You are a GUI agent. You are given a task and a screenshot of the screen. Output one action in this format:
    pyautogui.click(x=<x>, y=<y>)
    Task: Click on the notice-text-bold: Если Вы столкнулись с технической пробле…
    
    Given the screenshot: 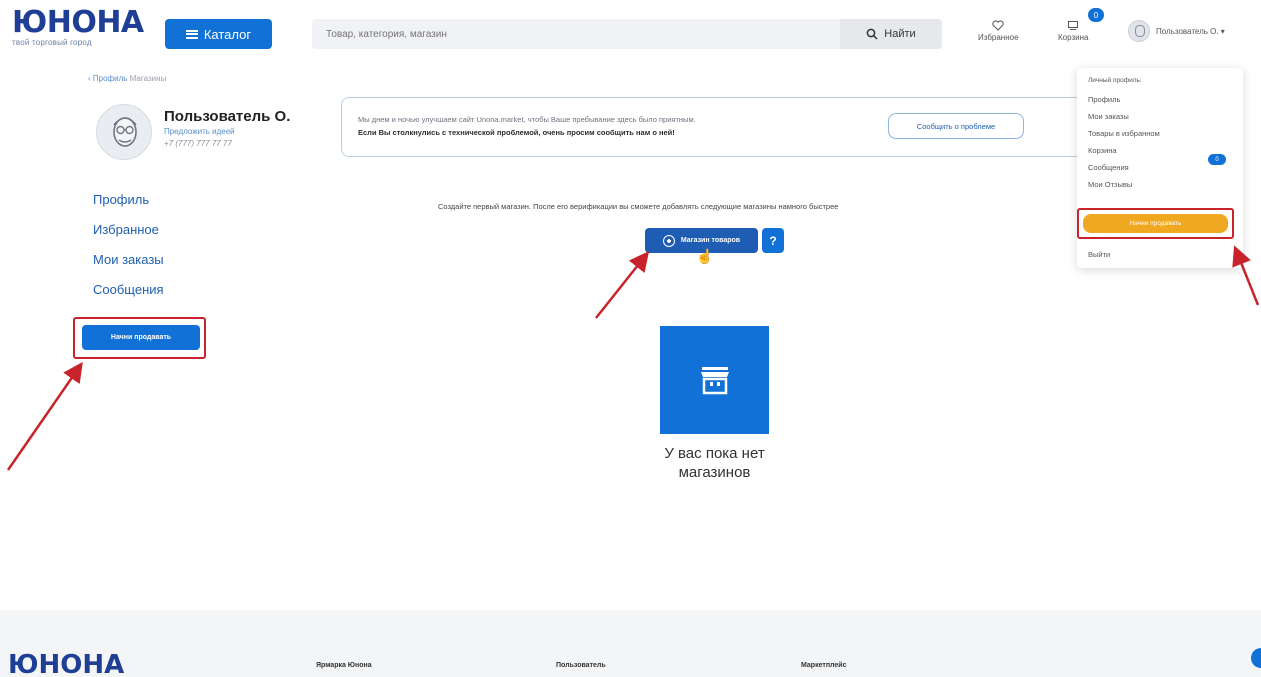 What is the action you would take?
    pyautogui.click(x=516, y=132)
    